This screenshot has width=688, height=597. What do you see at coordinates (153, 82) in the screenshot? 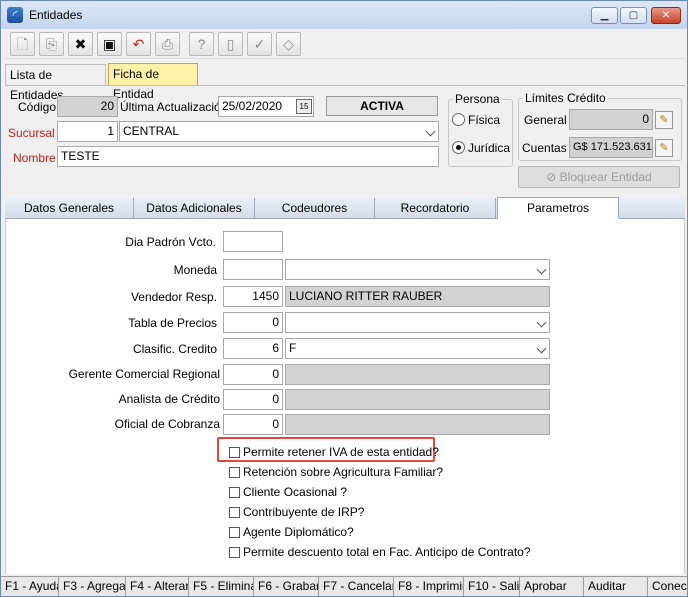
I see `tab-ficha-entidad: Ficha de Entidad` at bounding box center [153, 82].